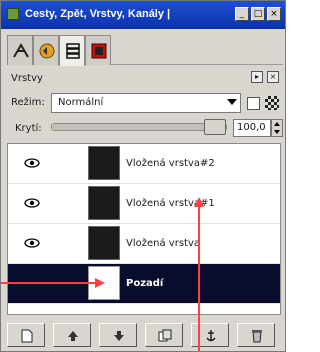 This screenshot has height=352, width=320. Describe the element at coordinates (274, 14) in the screenshot. I see `close-button: ×` at that location.